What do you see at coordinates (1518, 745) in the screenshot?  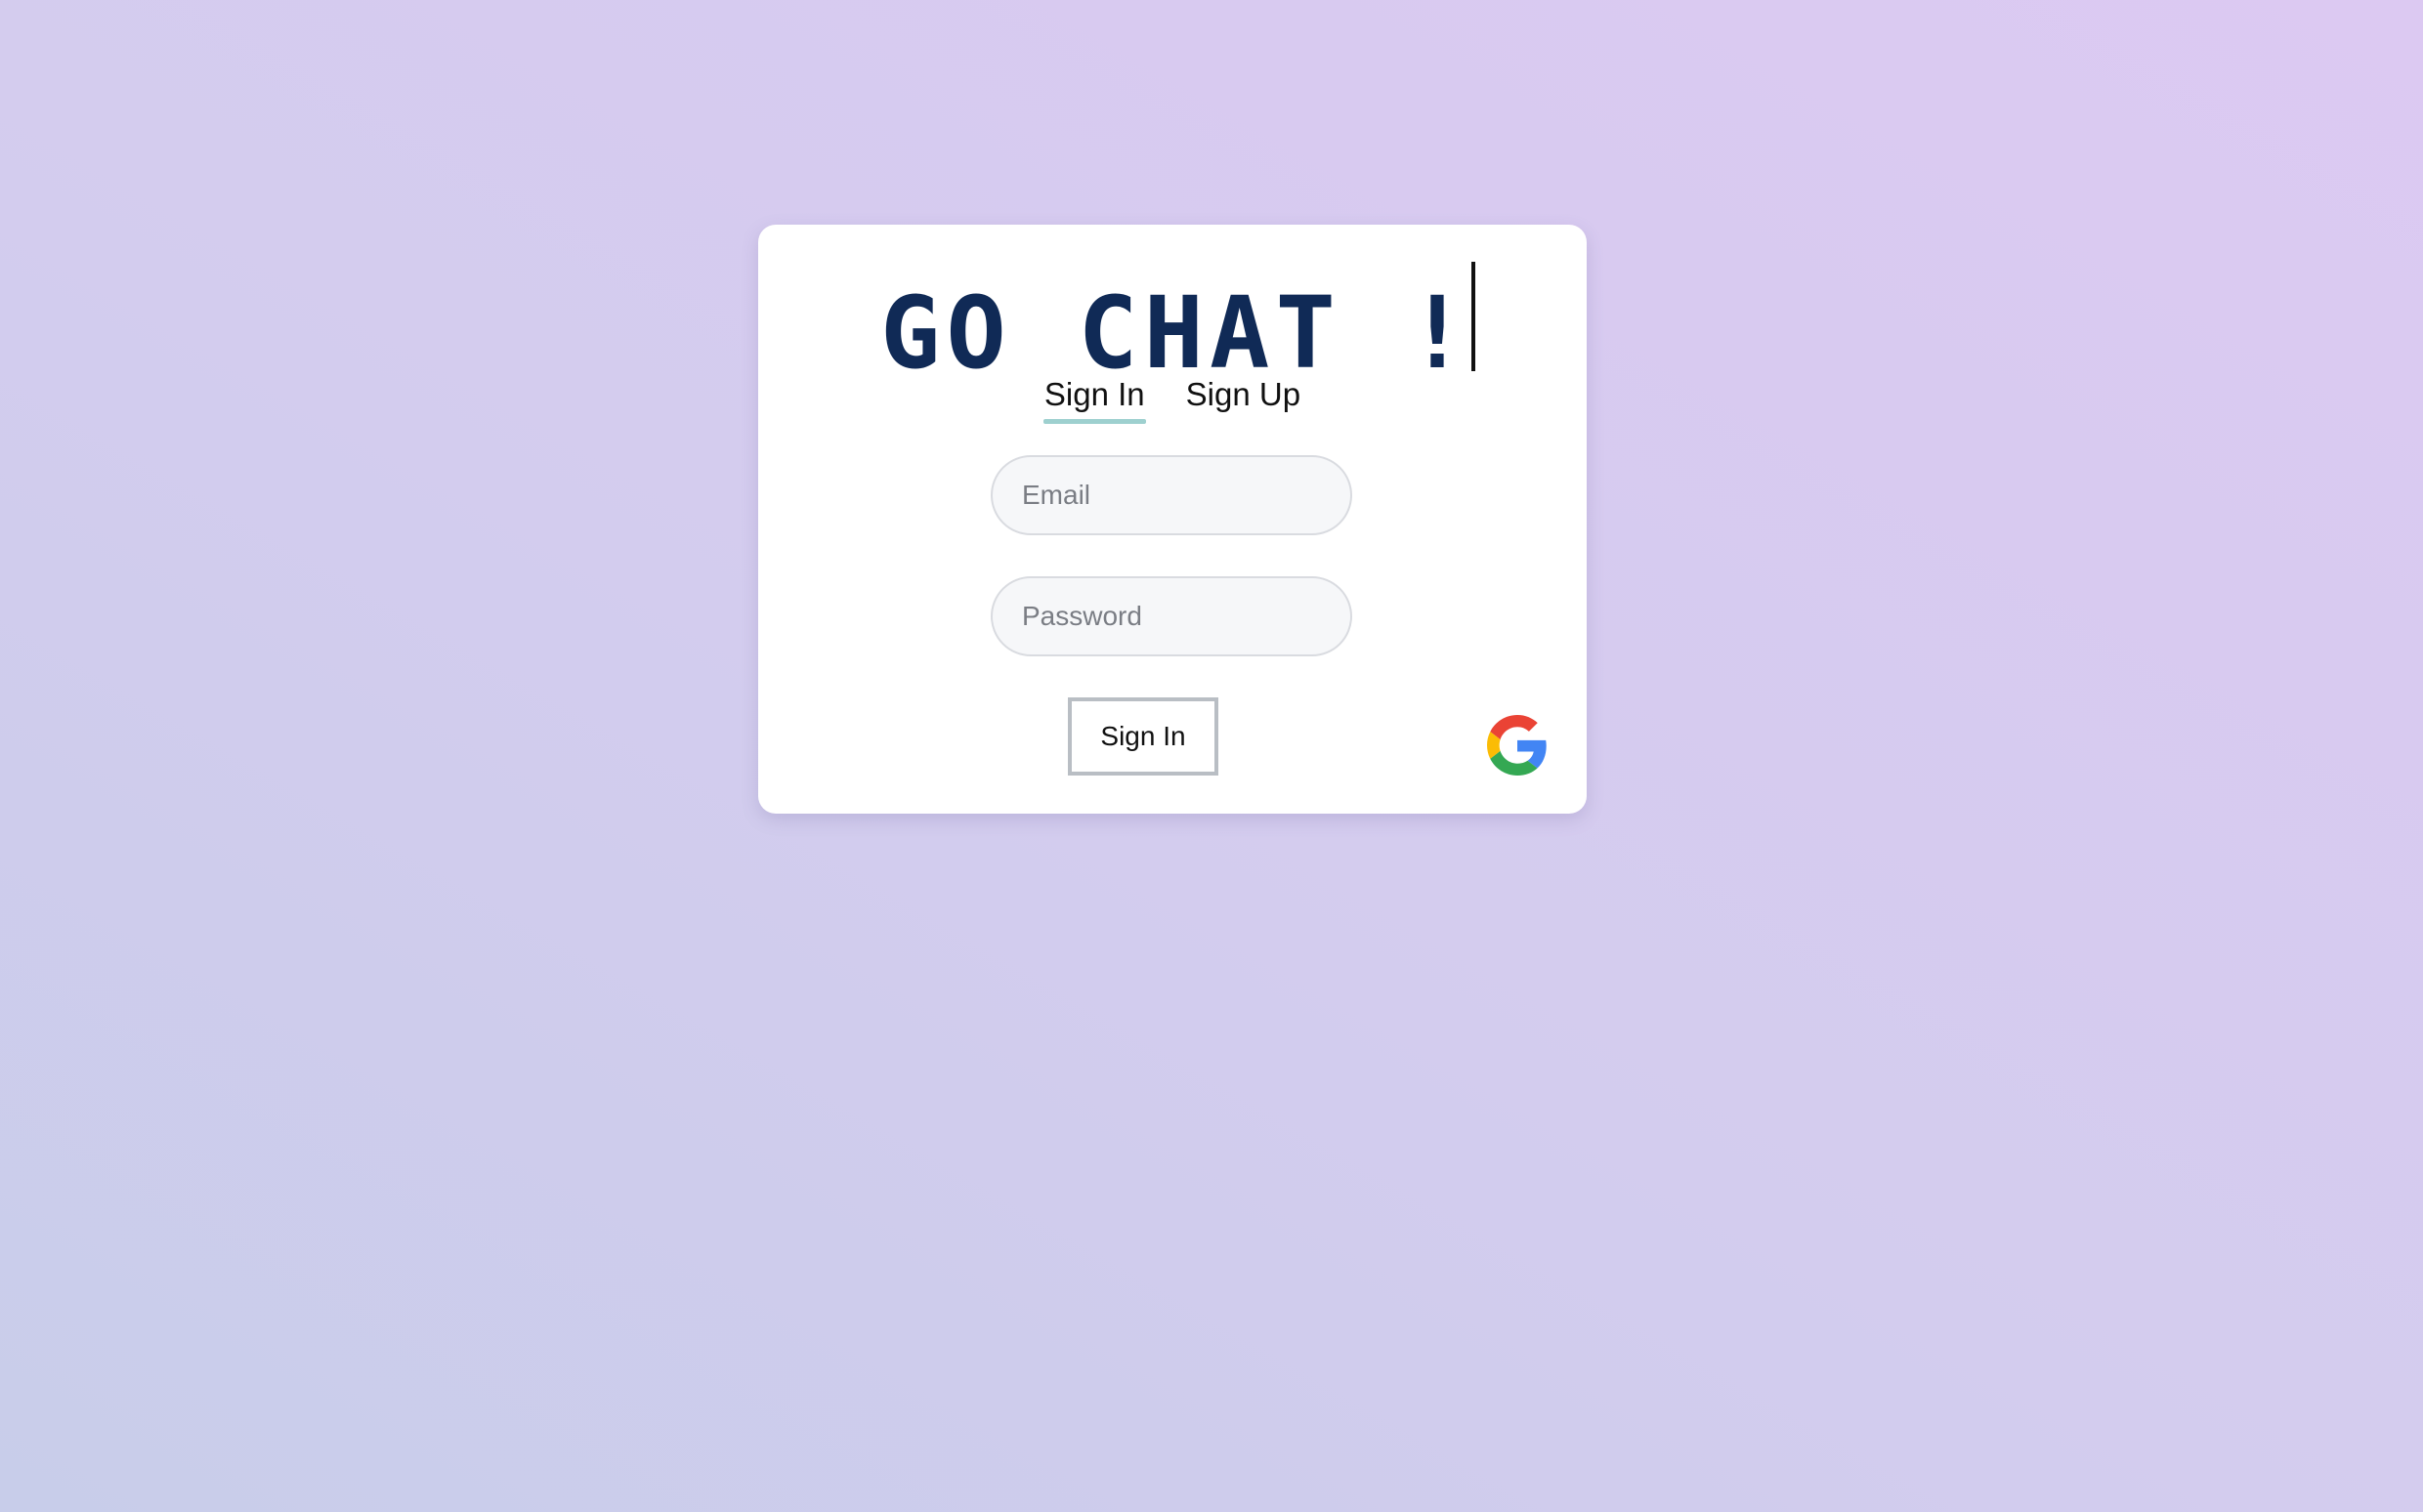 I see `google-icon` at bounding box center [1518, 745].